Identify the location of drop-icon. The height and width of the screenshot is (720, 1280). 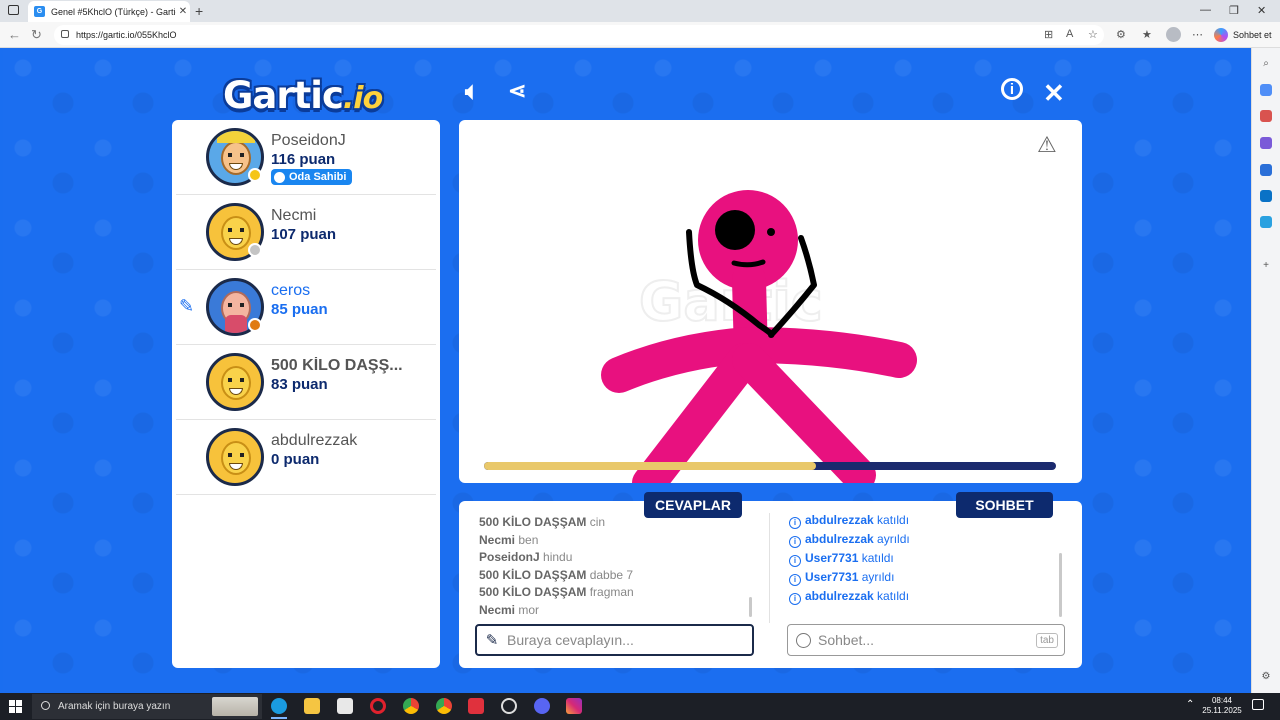
(1266, 222).